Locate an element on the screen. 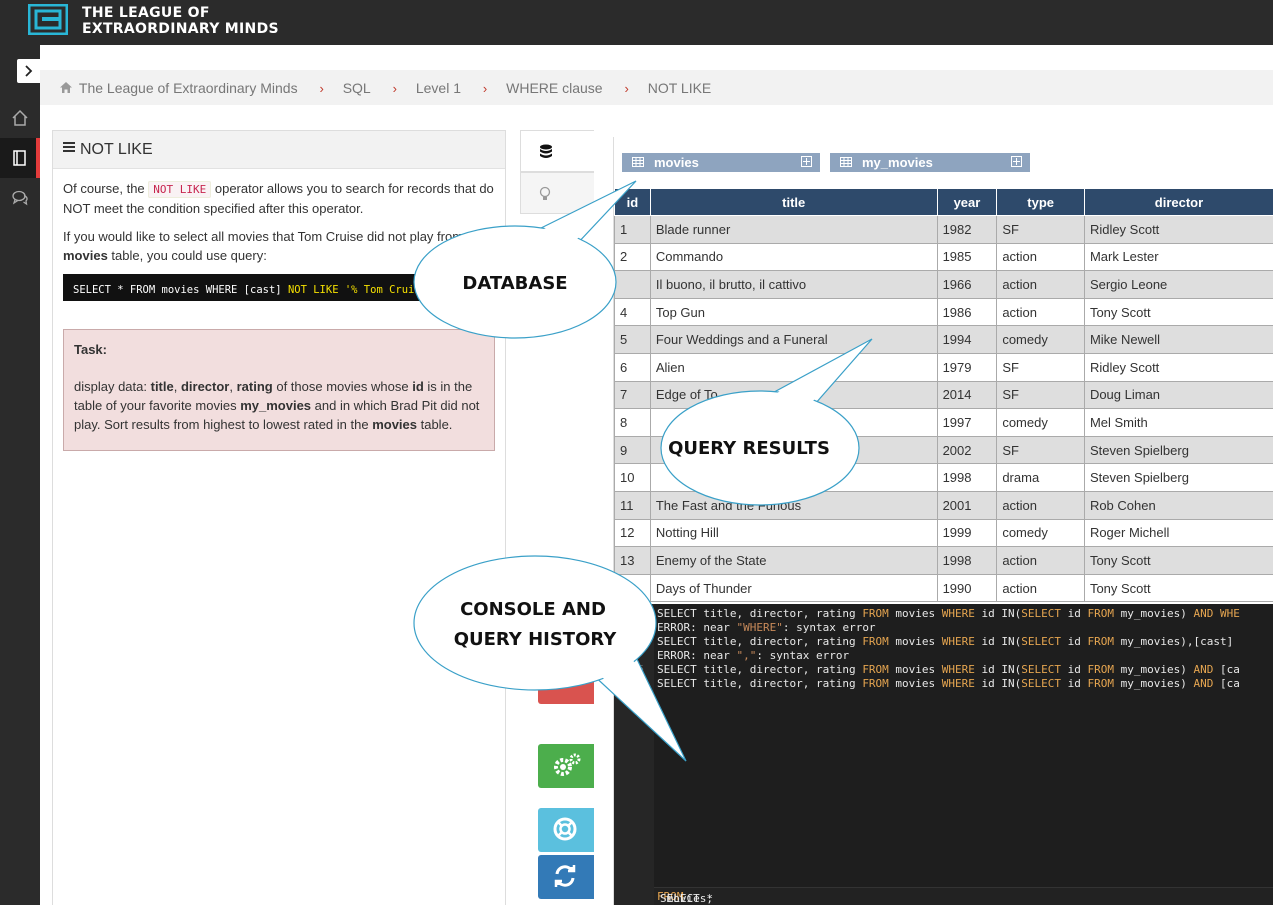  callout-console: CONSOLE AND QUERY HISTORY is located at coordinates (550, 658).